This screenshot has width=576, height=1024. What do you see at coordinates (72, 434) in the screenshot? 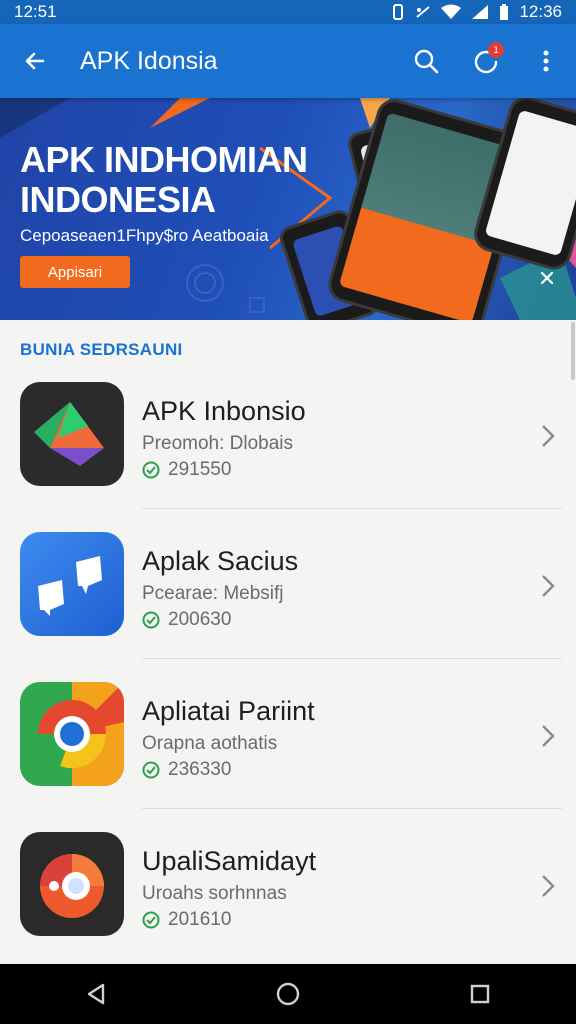
I see `colorful-arrow-icon` at bounding box center [72, 434].